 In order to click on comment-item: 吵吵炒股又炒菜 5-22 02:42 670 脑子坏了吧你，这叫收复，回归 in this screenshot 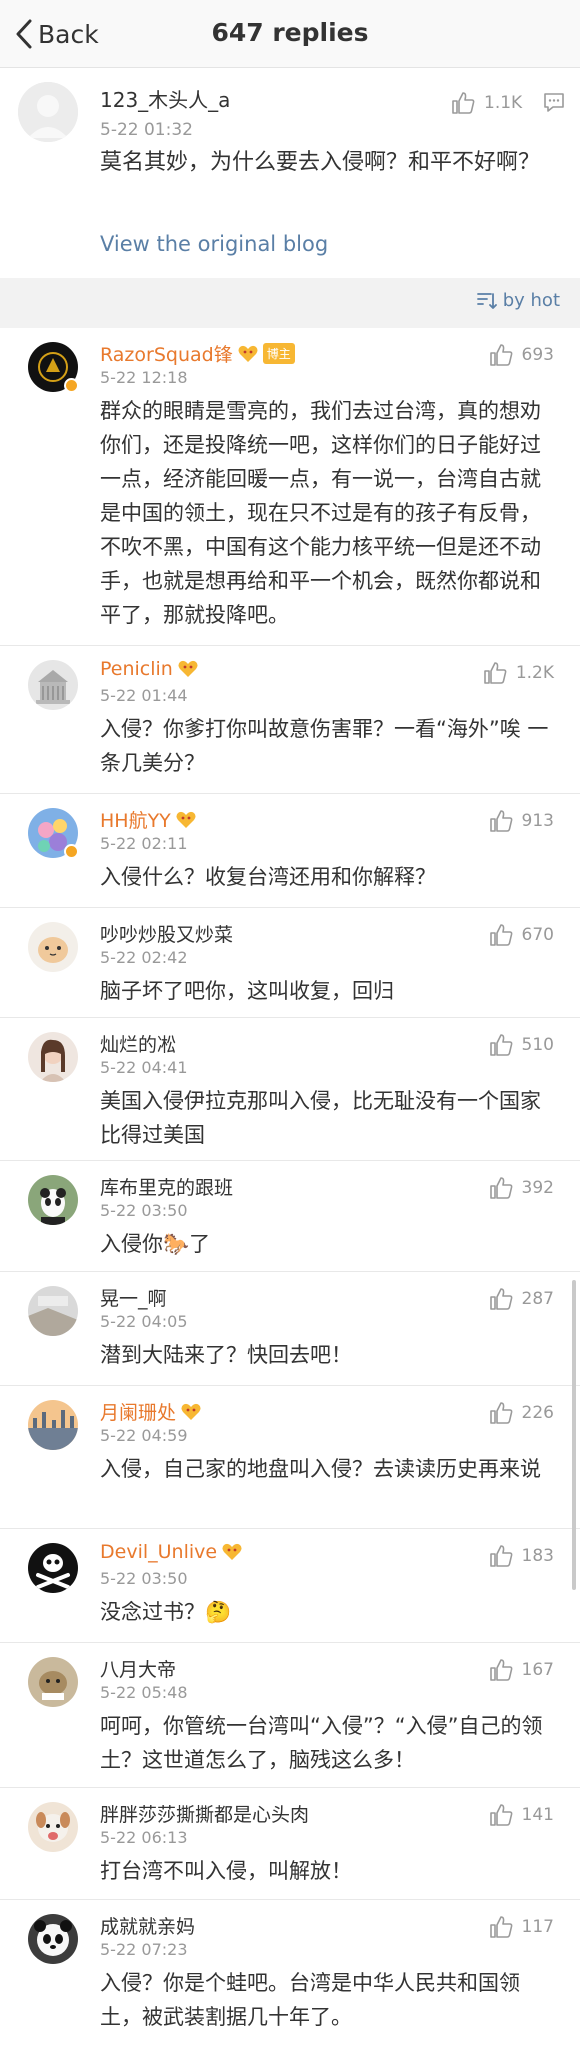, I will do `click(290, 963)`.